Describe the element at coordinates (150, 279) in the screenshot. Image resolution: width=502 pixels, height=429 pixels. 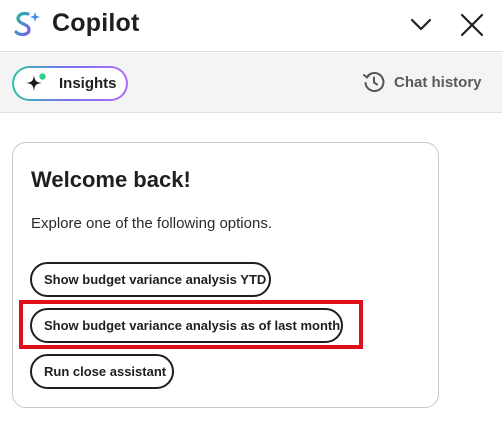
I see `option-budget-variance-ytd-button: Show budget variance analysis YTD` at that location.